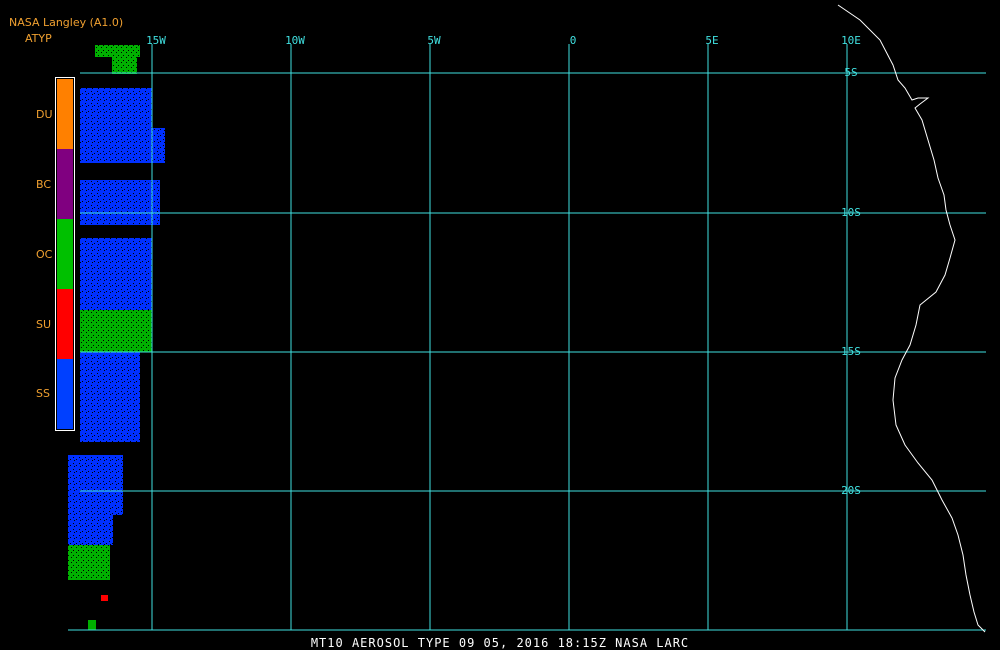 The width and height of the screenshot is (1000, 650). I want to click on latitude-label: 15S, so click(851, 351).